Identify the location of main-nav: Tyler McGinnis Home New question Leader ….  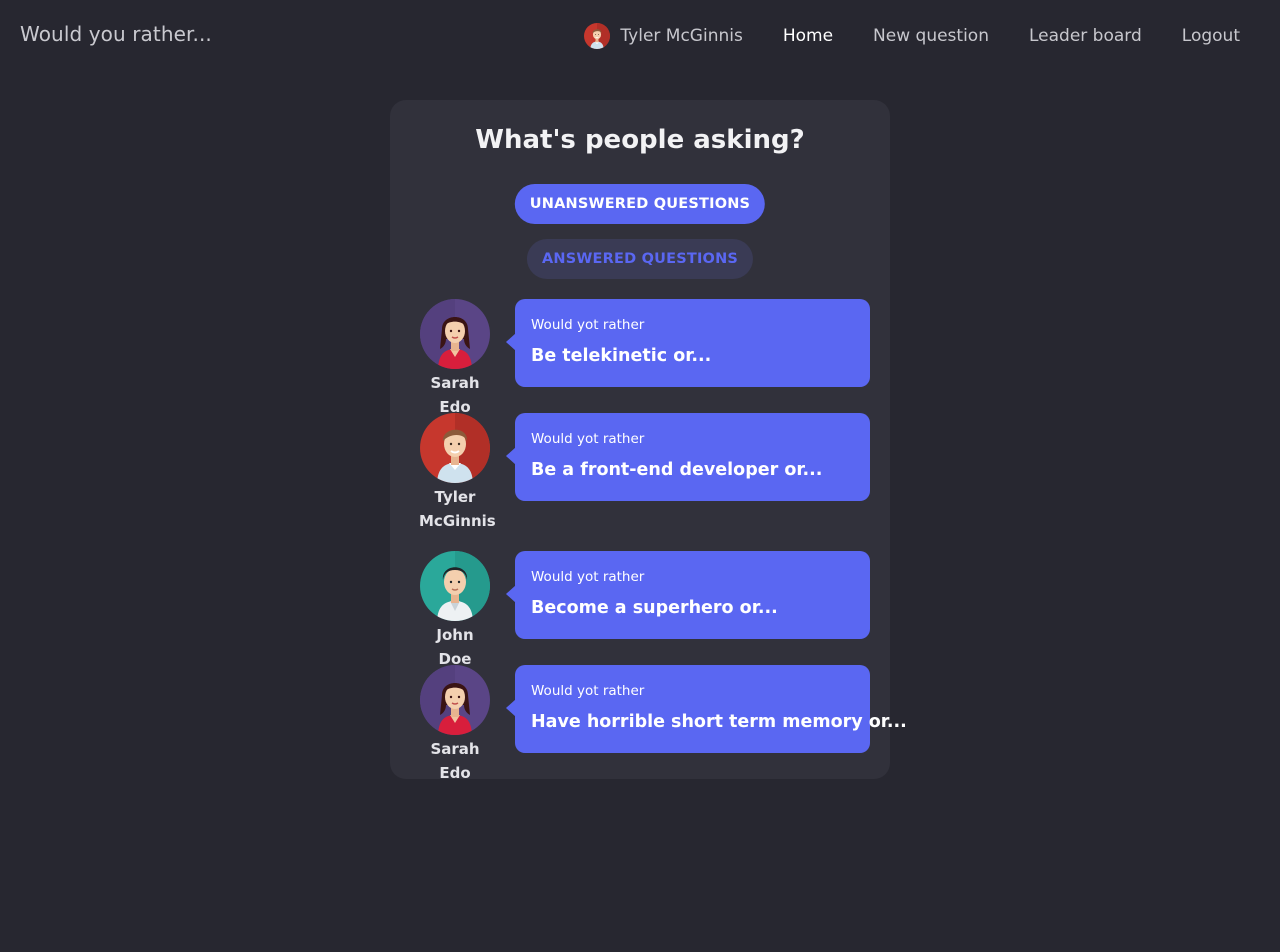
(912, 36).